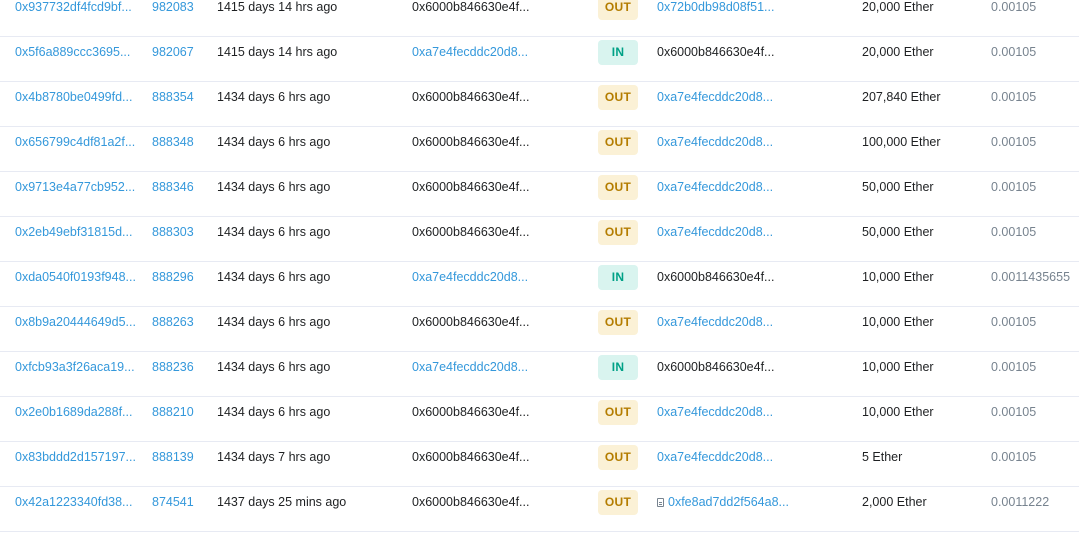  I want to click on block-number-link: 982067, so click(173, 52).